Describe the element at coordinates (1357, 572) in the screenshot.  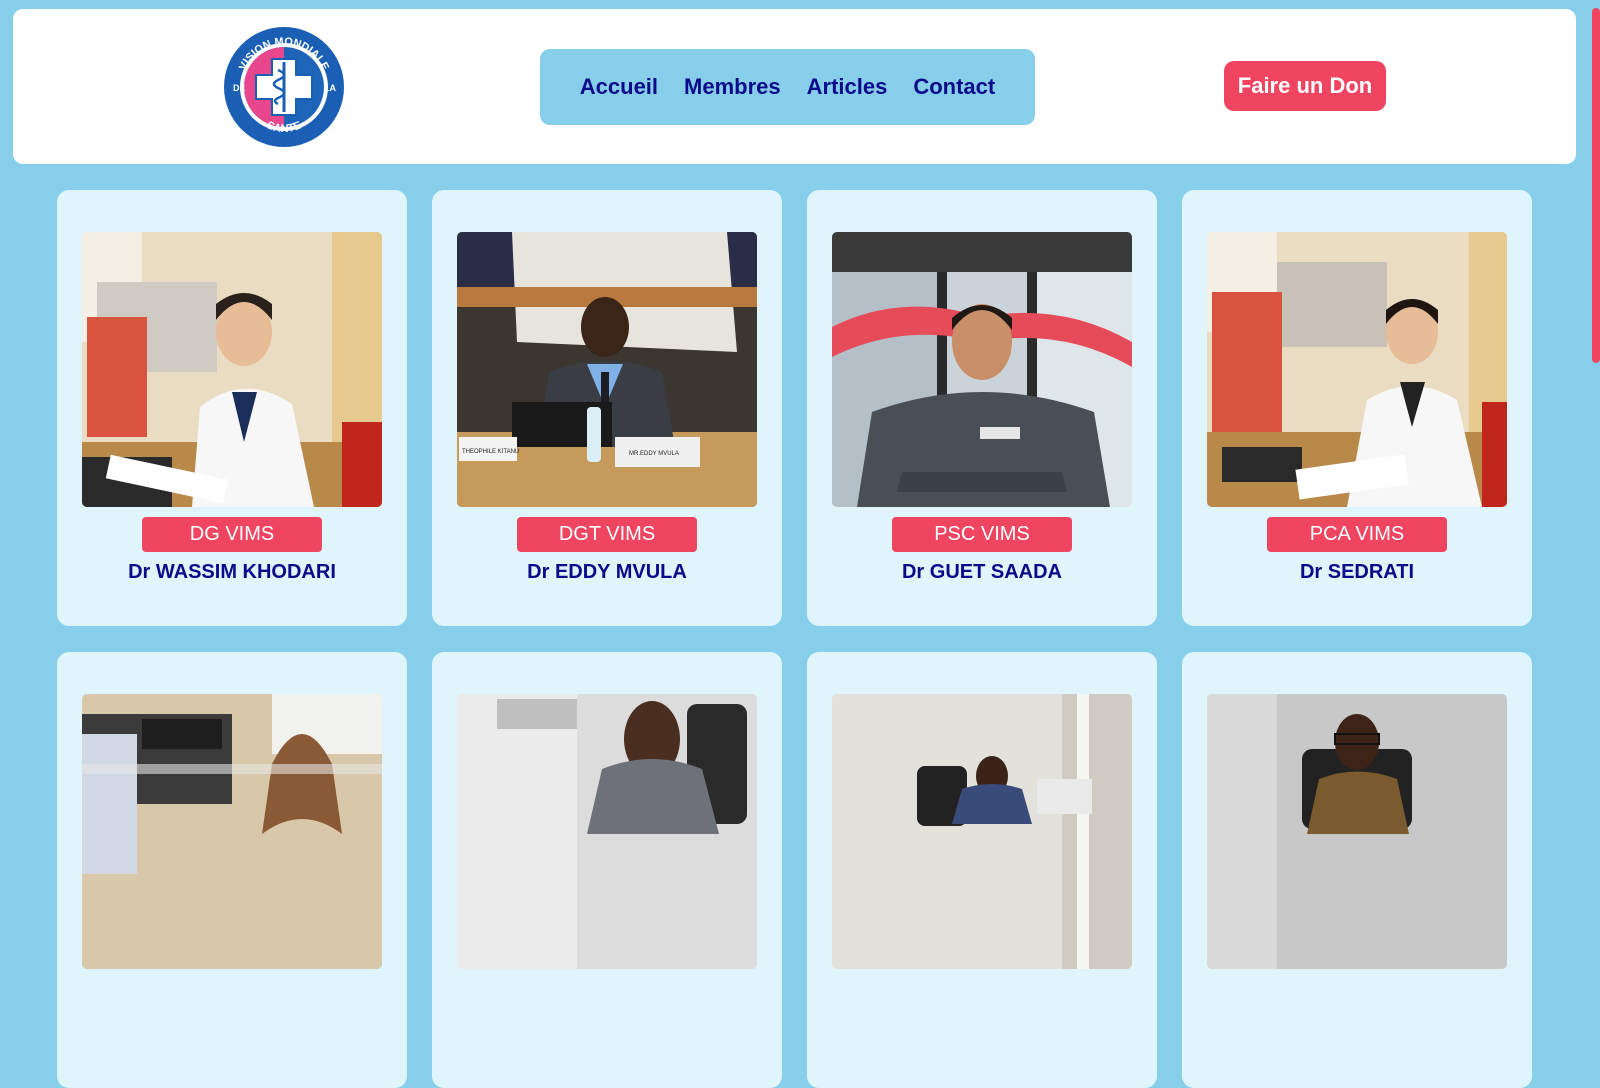
I see `member-name: Dr SEDRATI` at that location.